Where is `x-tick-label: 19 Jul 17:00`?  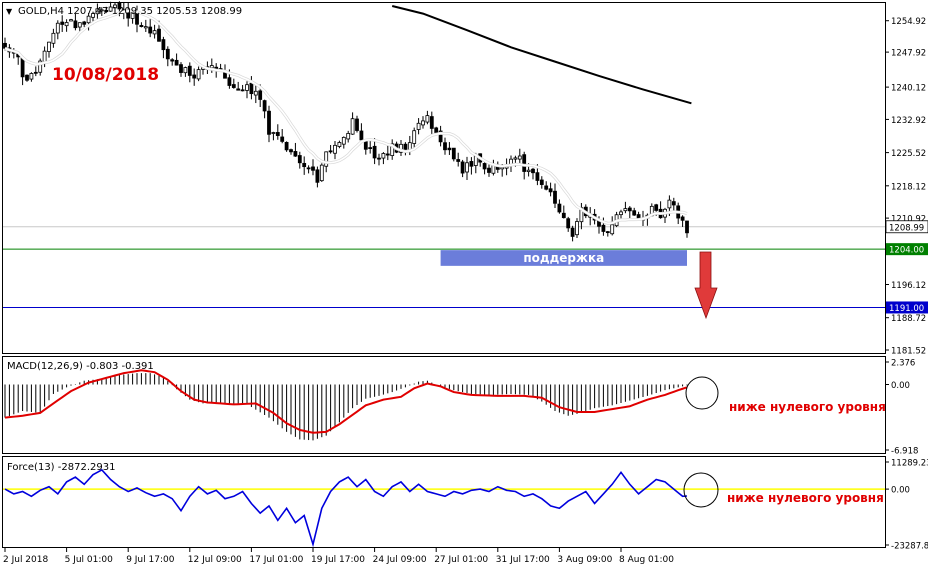
x-tick-label: 19 Jul 17:00 is located at coordinates (338, 560).